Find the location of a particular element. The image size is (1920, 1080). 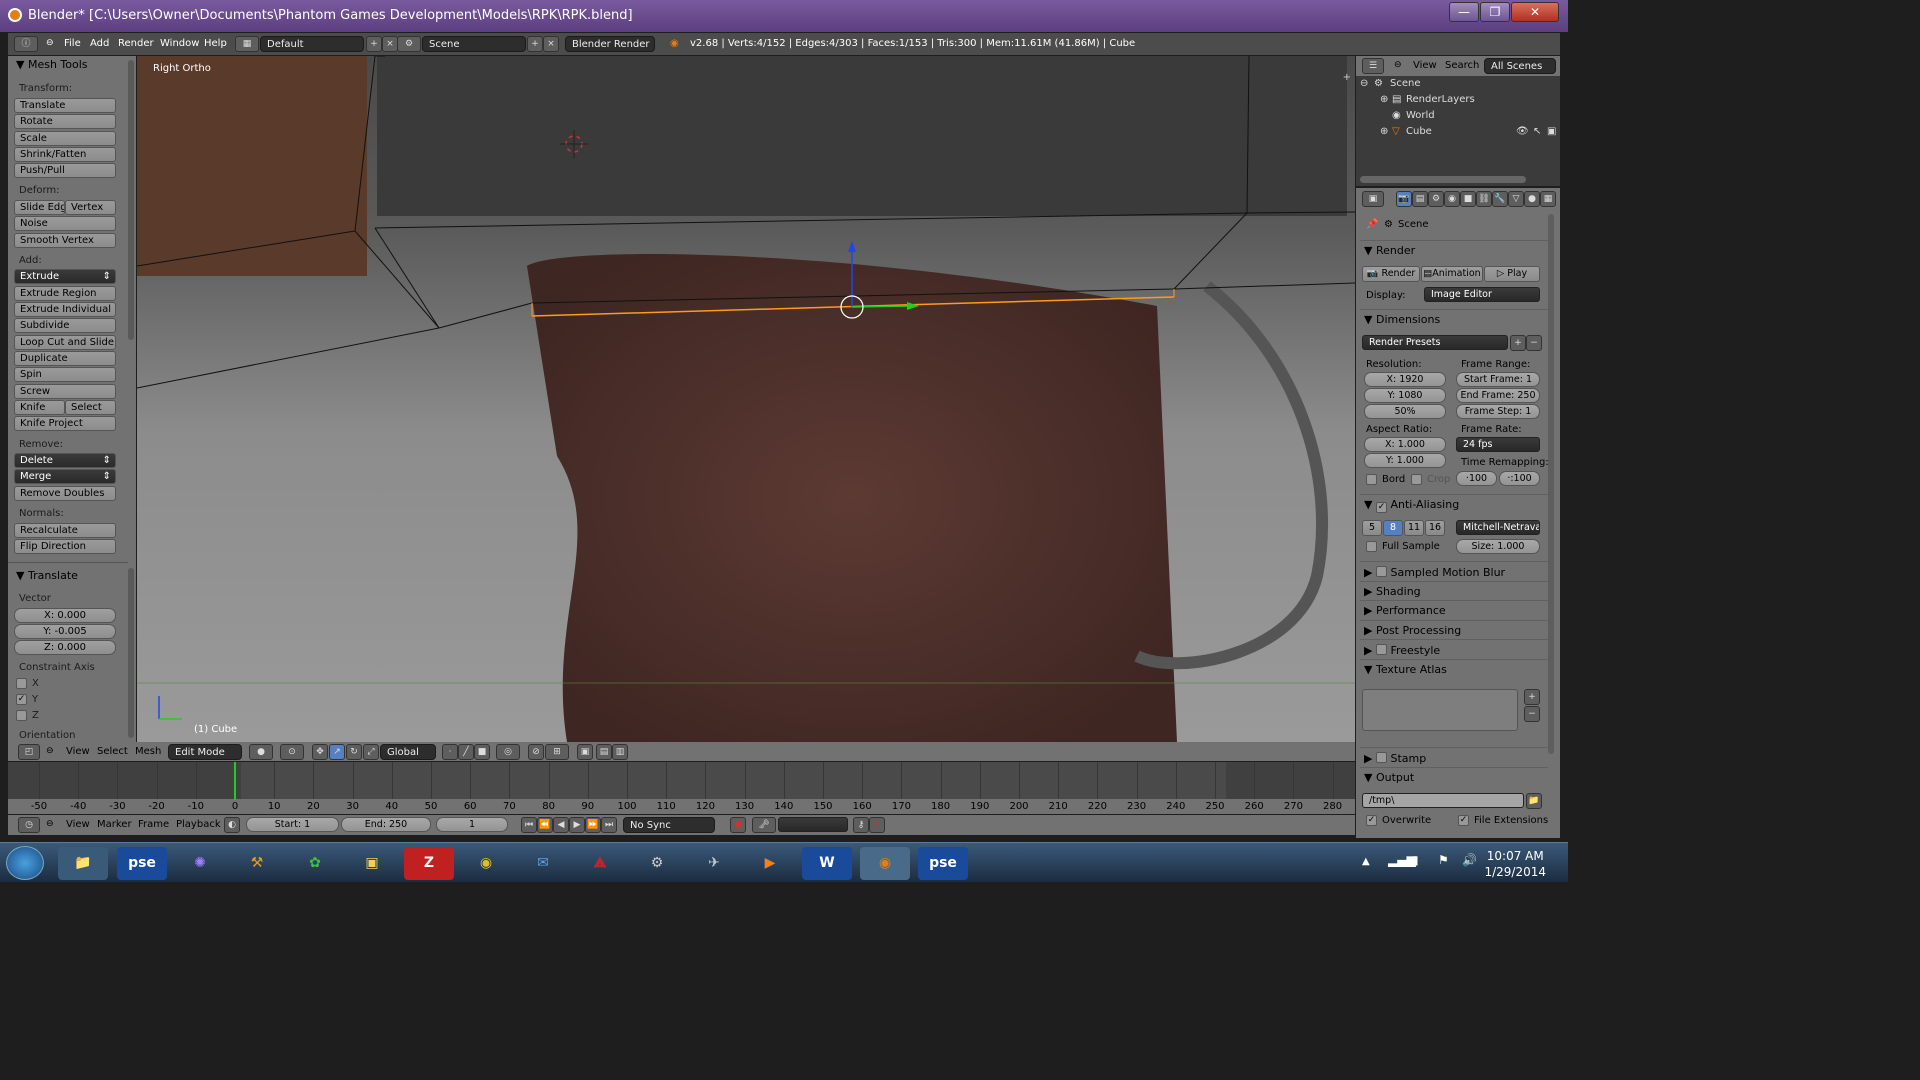

display-select: Image Editor is located at coordinates (1482, 294).